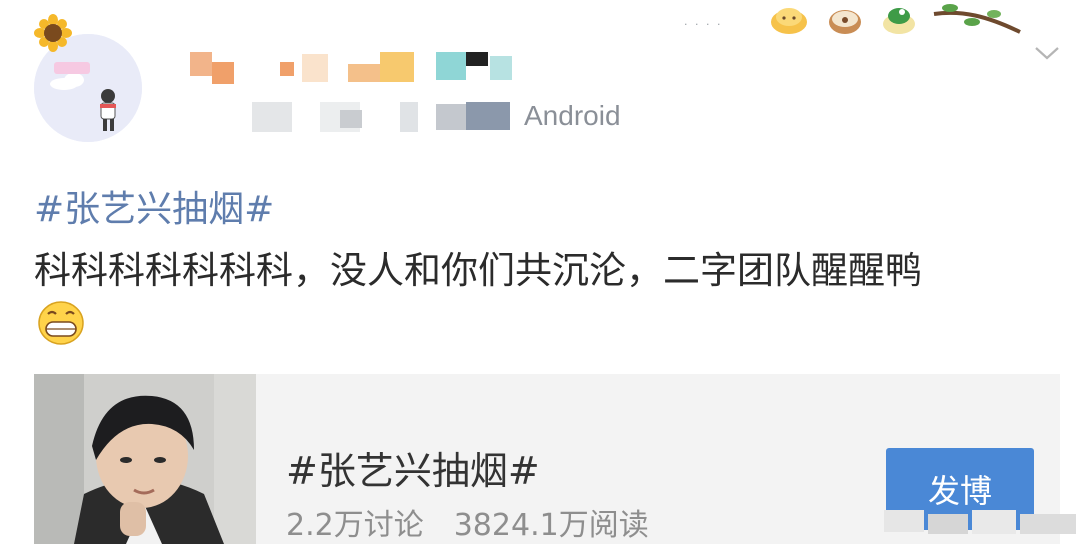  Describe the element at coordinates (385, 116) in the screenshot. I see `meta-mosaic` at that location.